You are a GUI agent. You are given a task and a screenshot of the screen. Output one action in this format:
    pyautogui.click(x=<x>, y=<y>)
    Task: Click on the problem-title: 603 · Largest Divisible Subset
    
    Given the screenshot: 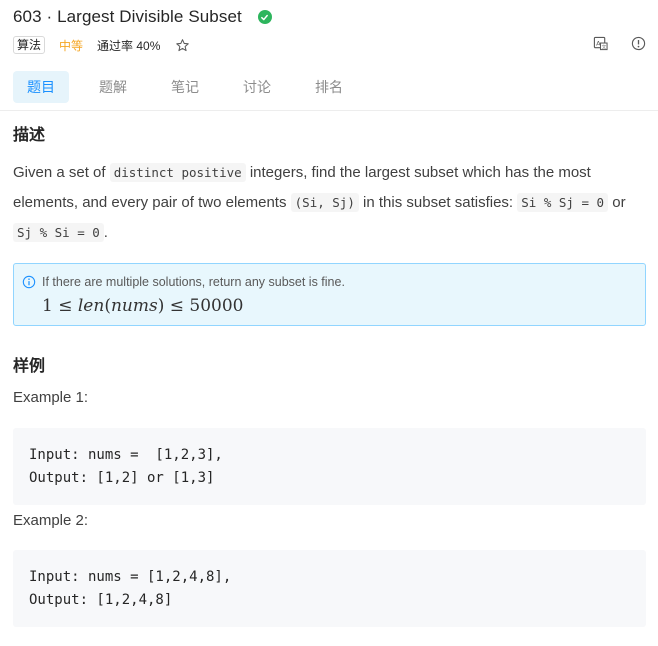 What is the action you would take?
    pyautogui.click(x=127, y=16)
    